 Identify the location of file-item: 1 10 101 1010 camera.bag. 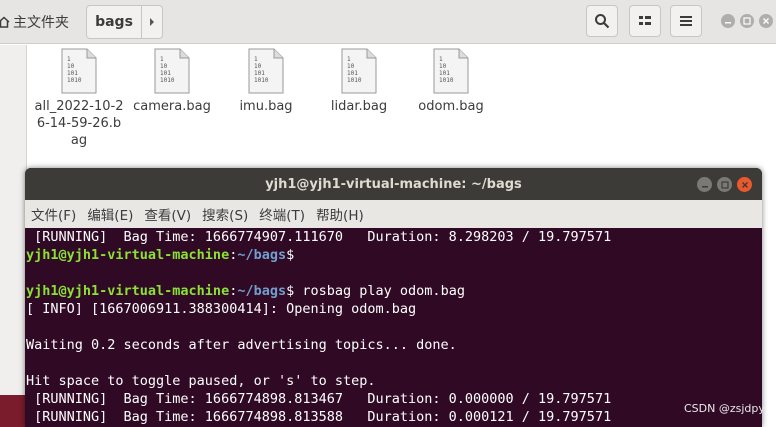
(172, 81).